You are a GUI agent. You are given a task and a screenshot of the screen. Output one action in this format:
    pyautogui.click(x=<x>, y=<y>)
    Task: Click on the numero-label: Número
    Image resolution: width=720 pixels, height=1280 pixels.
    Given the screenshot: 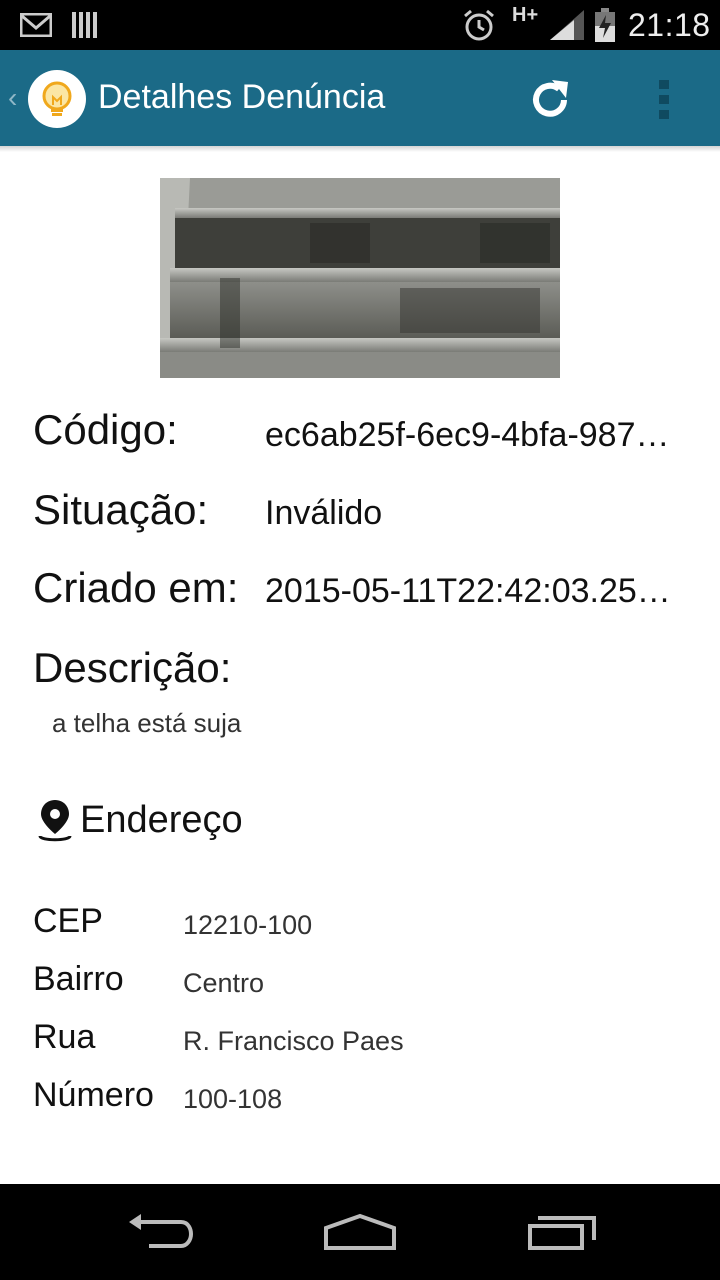 What is the action you would take?
    pyautogui.click(x=93, y=1095)
    